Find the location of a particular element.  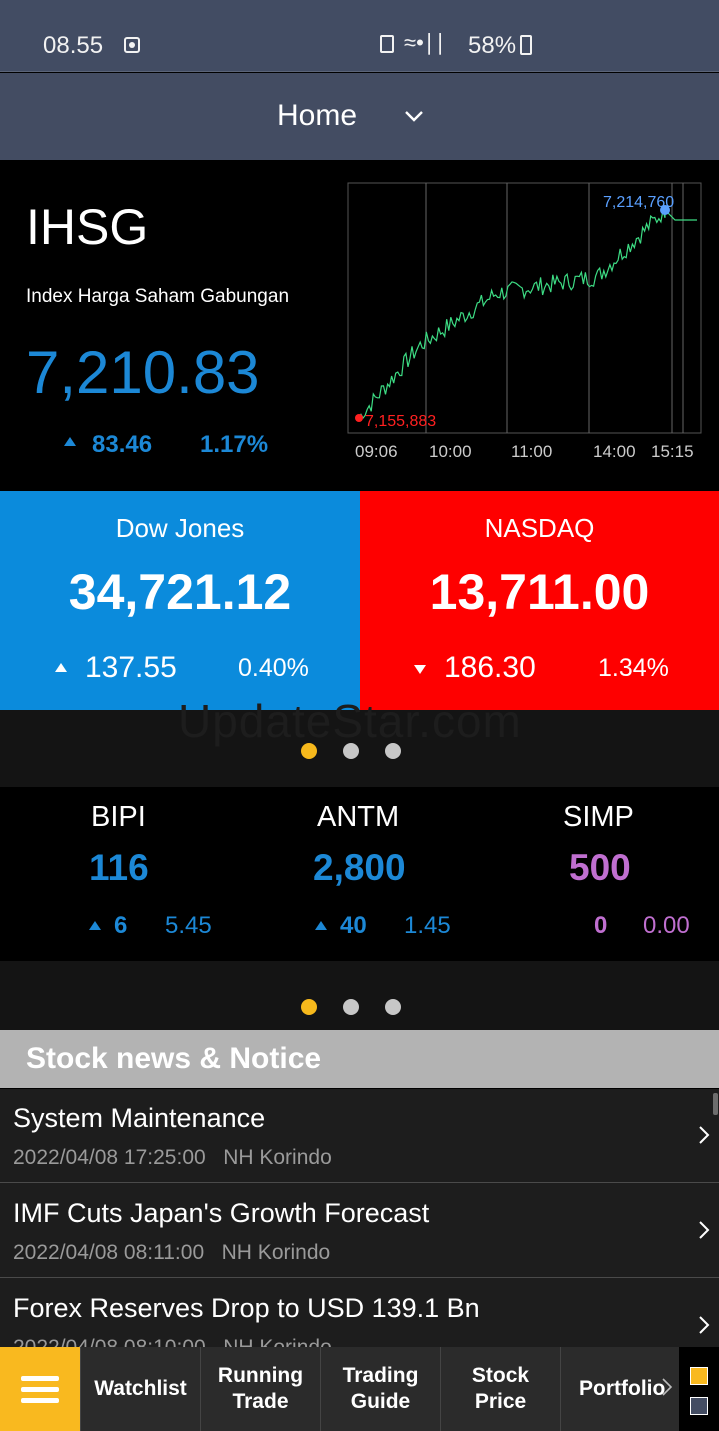

stock-card-bipi: BIPI 116 6 5.45 is located at coordinates (120, 874).